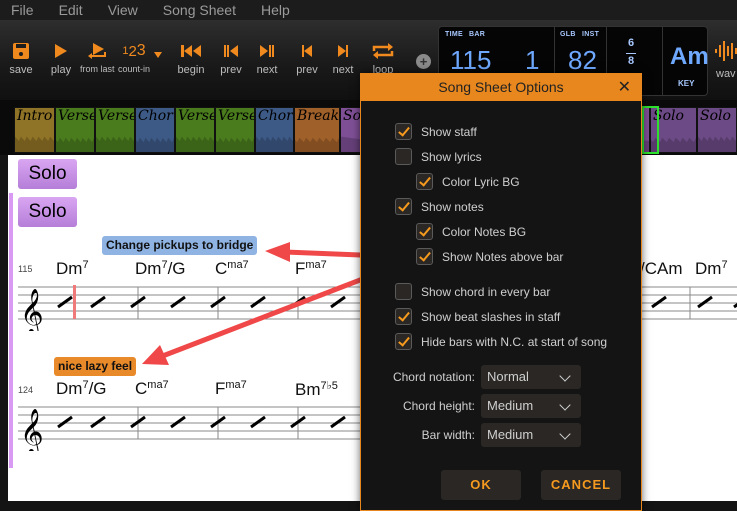  I want to click on count-in-dropdown, so click(159, 55).